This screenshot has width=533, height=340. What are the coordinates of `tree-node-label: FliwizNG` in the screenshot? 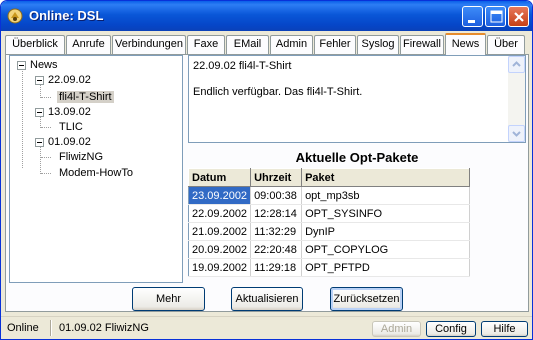 It's located at (81, 157).